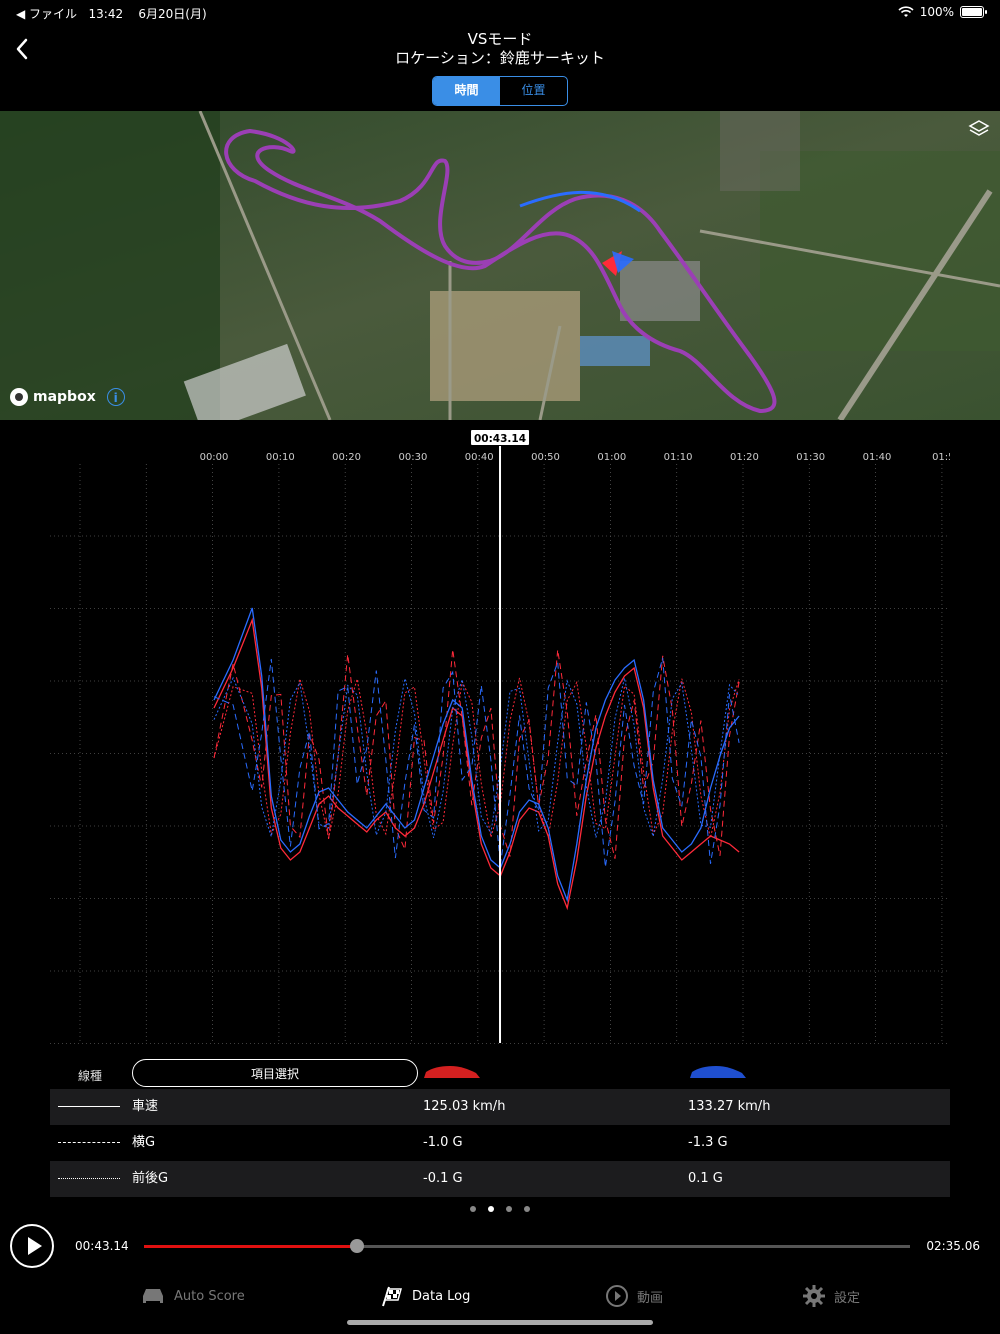 This screenshot has height=1334, width=1000. What do you see at coordinates (650, 1298) in the screenshot?
I see `tab-label: 動画` at bounding box center [650, 1298].